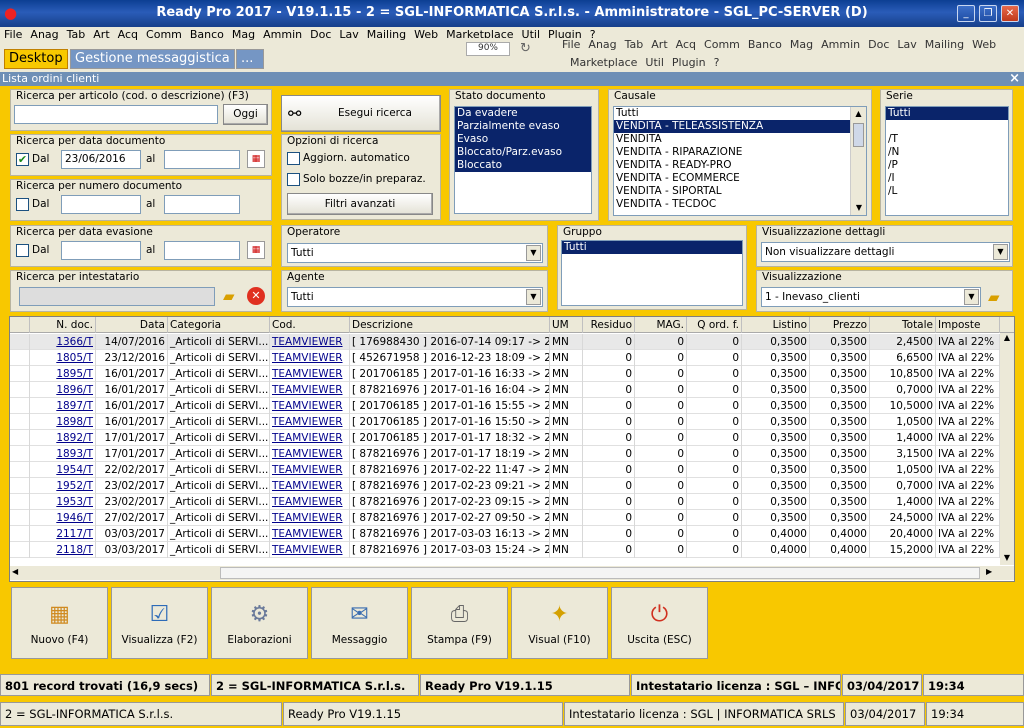 The height and width of the screenshot is (728, 1024). What do you see at coordinates (293, 158) in the screenshot?
I see `aggiorn-checkbox` at bounding box center [293, 158].